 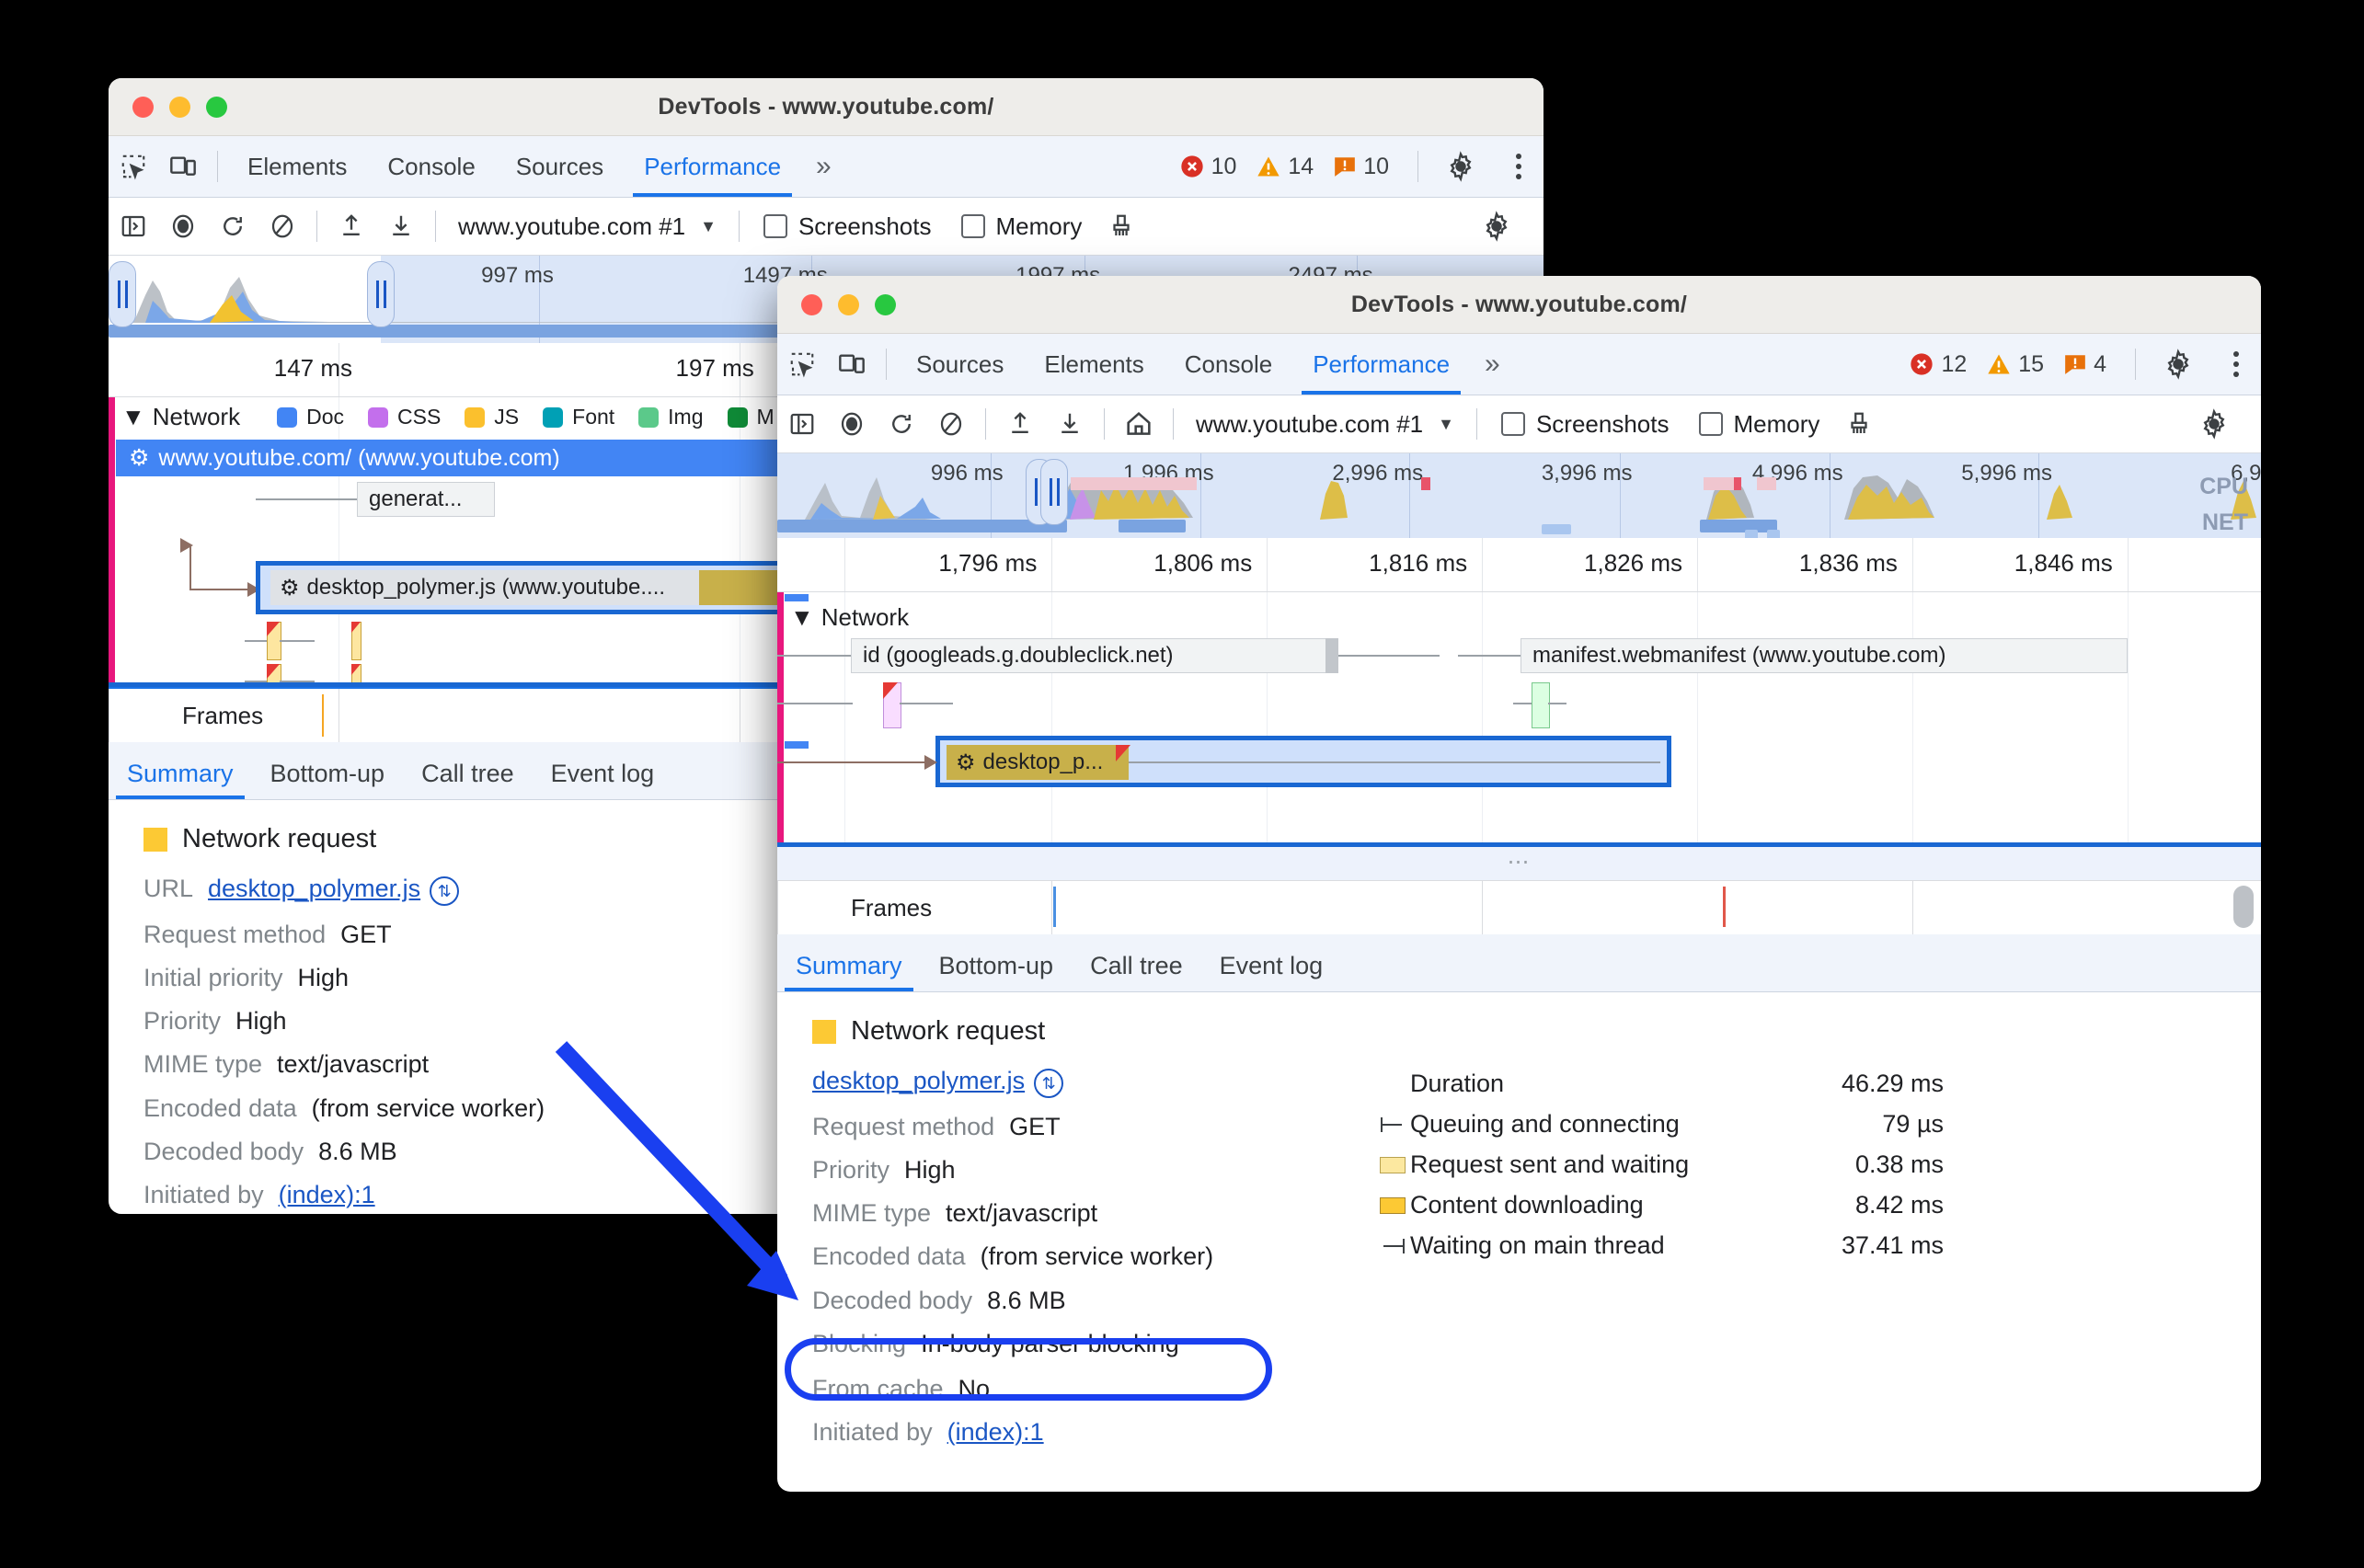 I want to click on issue-counters-front: 12 15 4, so click(x=2085, y=364).